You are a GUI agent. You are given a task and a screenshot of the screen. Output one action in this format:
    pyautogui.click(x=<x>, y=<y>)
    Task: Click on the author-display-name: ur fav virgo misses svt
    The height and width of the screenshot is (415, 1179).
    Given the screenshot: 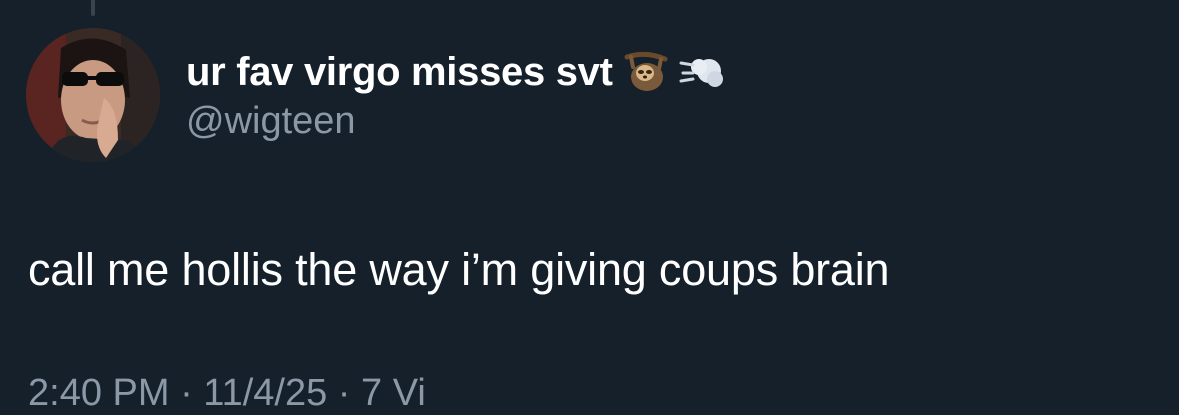 What is the action you would take?
    pyautogui.click(x=399, y=72)
    